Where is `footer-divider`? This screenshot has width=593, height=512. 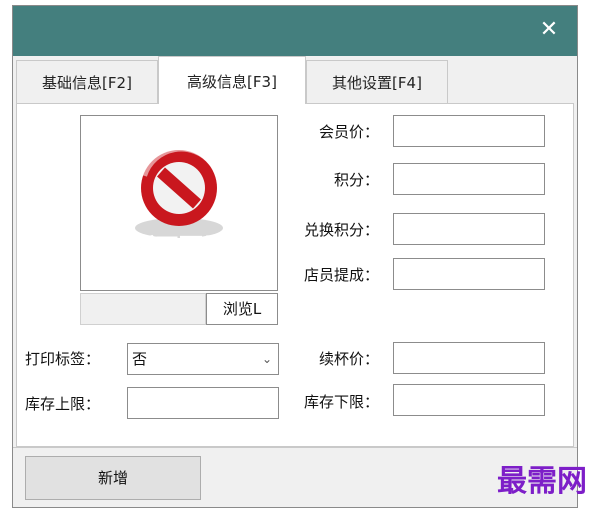 footer-divider is located at coordinates (295, 447).